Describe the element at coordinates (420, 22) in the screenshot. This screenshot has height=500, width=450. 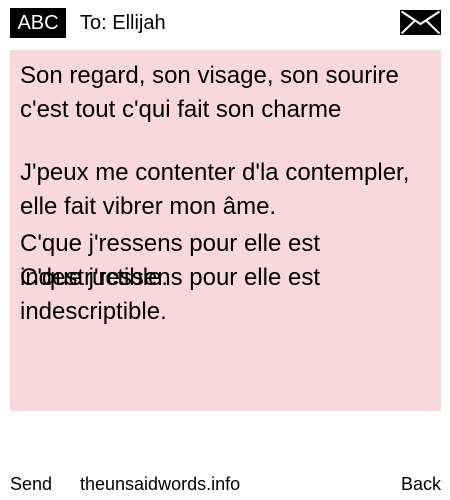
I see `envelope-icon` at that location.